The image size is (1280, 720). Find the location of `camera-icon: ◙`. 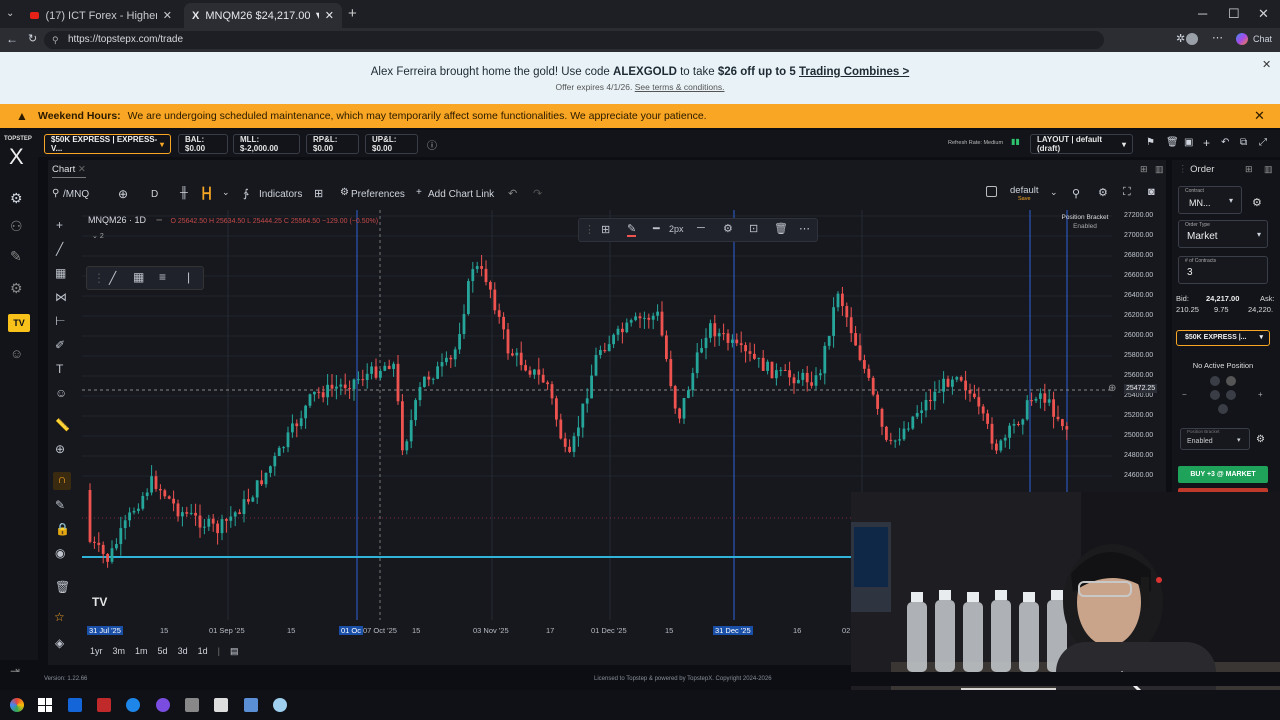

camera-icon: ◙ is located at coordinates (1151, 192).